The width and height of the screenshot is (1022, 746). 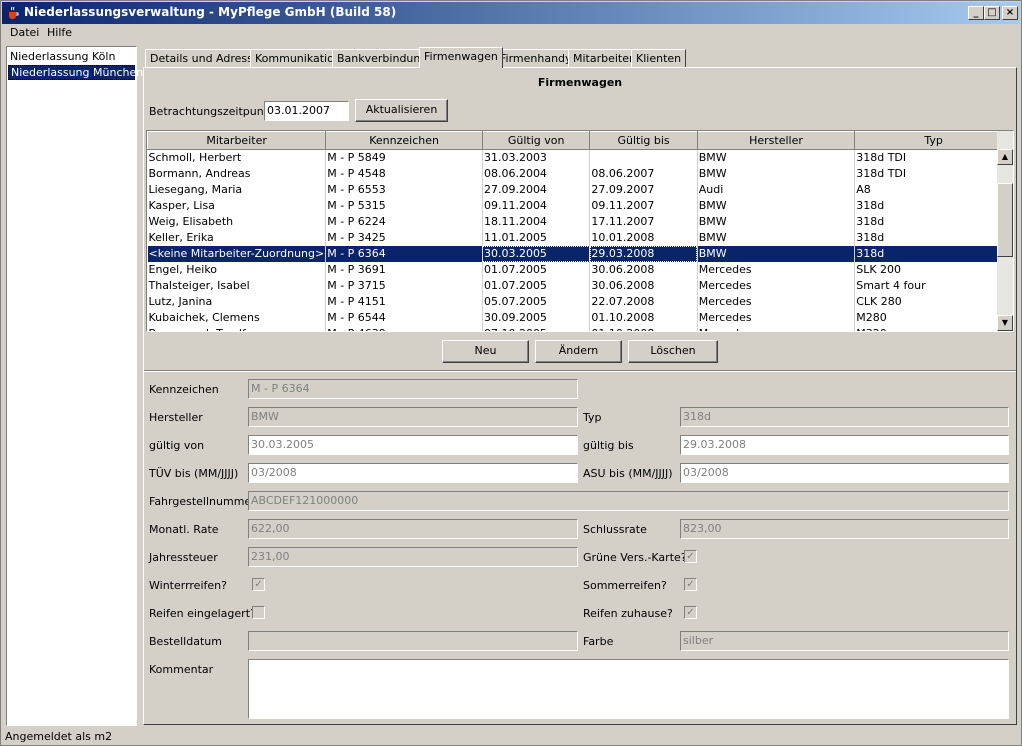 What do you see at coordinates (177, 445) in the screenshot?
I see `gueltig-von-label: gültig von` at bounding box center [177, 445].